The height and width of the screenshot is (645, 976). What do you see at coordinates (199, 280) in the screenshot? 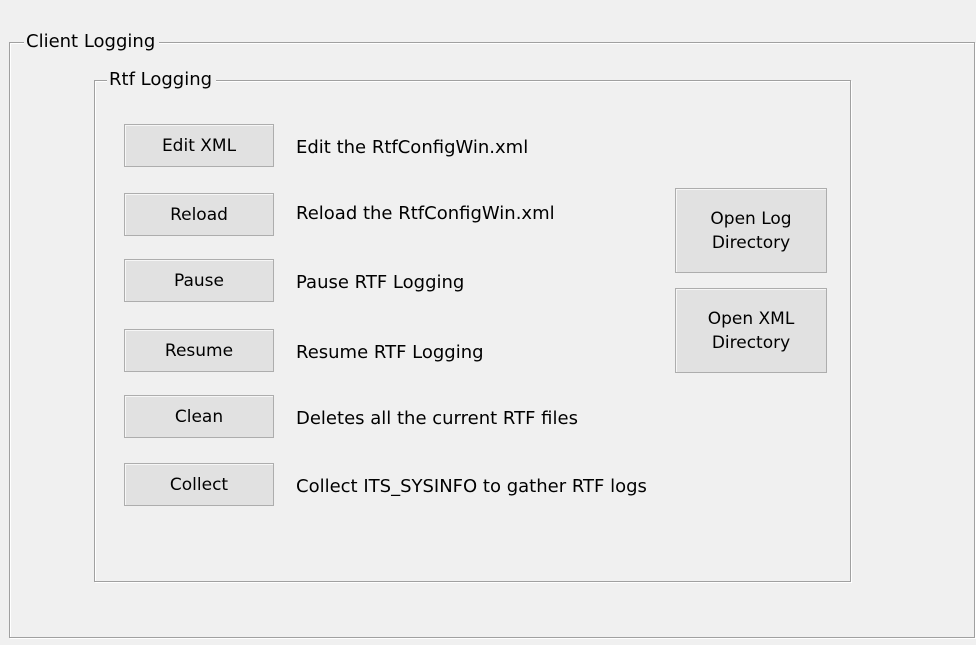
I see `pause-button: Pause` at bounding box center [199, 280].